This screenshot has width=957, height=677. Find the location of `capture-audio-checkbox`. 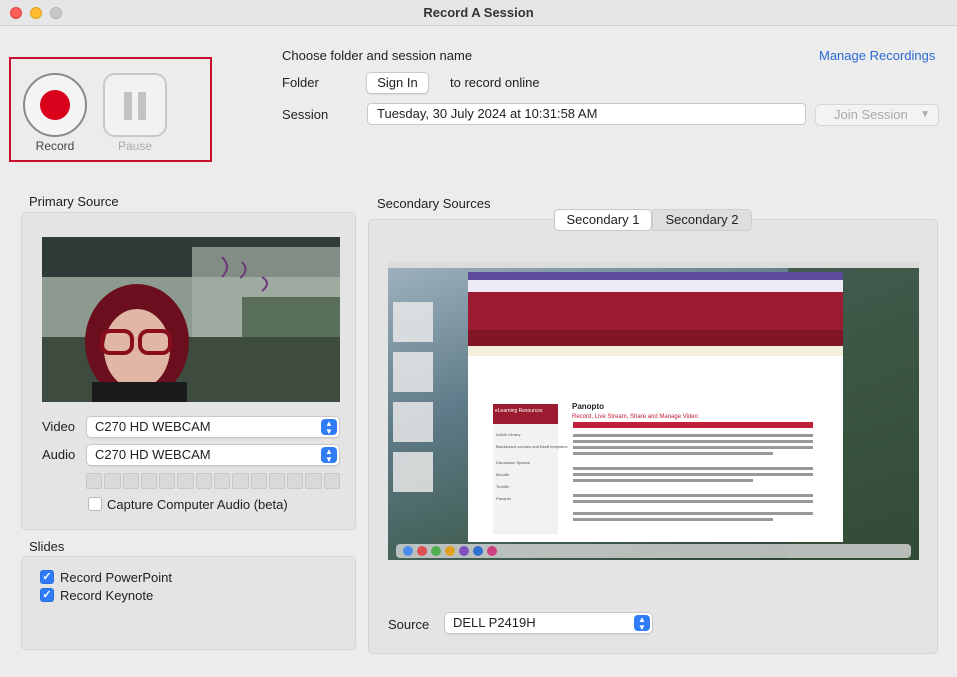

capture-audio-checkbox is located at coordinates (95, 504).